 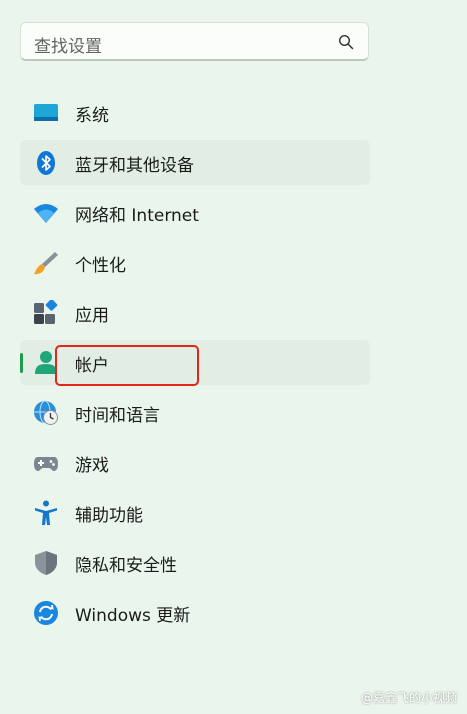 What do you see at coordinates (346, 42) in the screenshot?
I see `search-icon` at bounding box center [346, 42].